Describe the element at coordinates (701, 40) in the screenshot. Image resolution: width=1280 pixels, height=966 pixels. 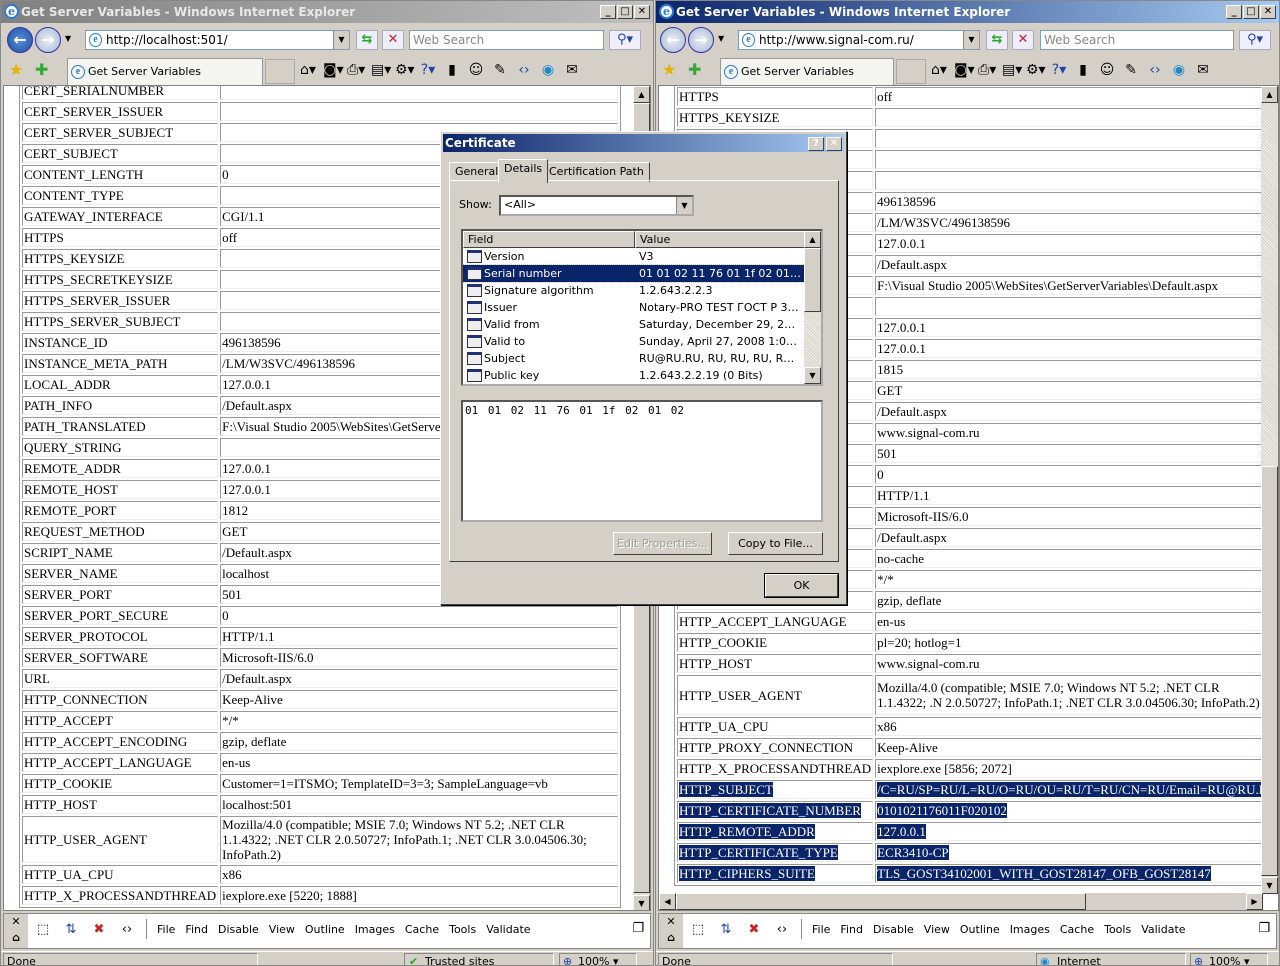
I see `forward-button: →` at that location.